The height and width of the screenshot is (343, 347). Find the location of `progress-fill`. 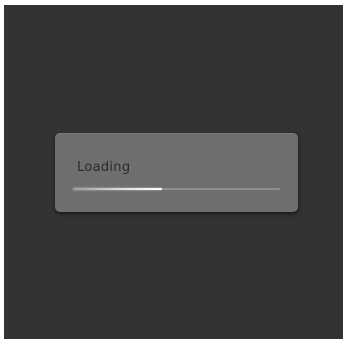

progress-fill is located at coordinates (117, 189).